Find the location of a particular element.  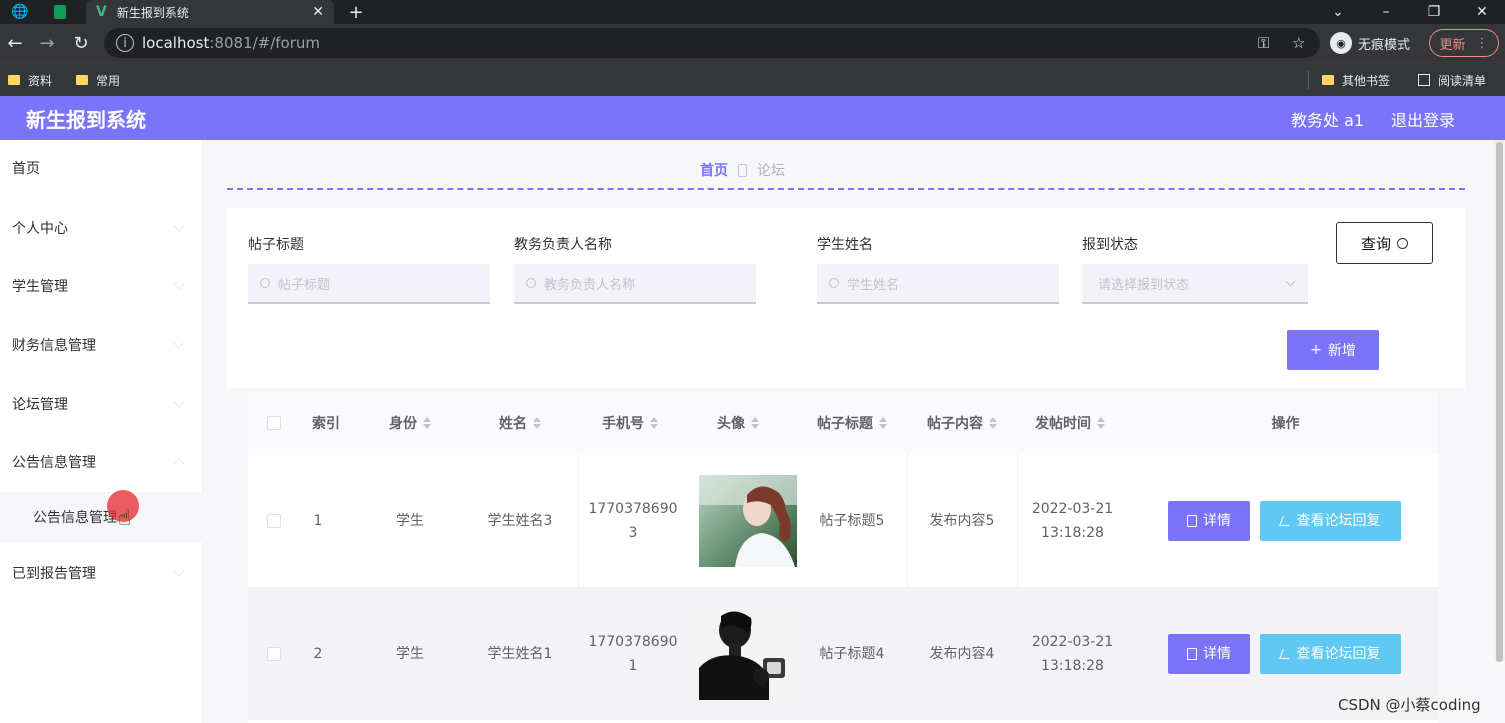

header-label: 帖子标题 is located at coordinates (845, 424).